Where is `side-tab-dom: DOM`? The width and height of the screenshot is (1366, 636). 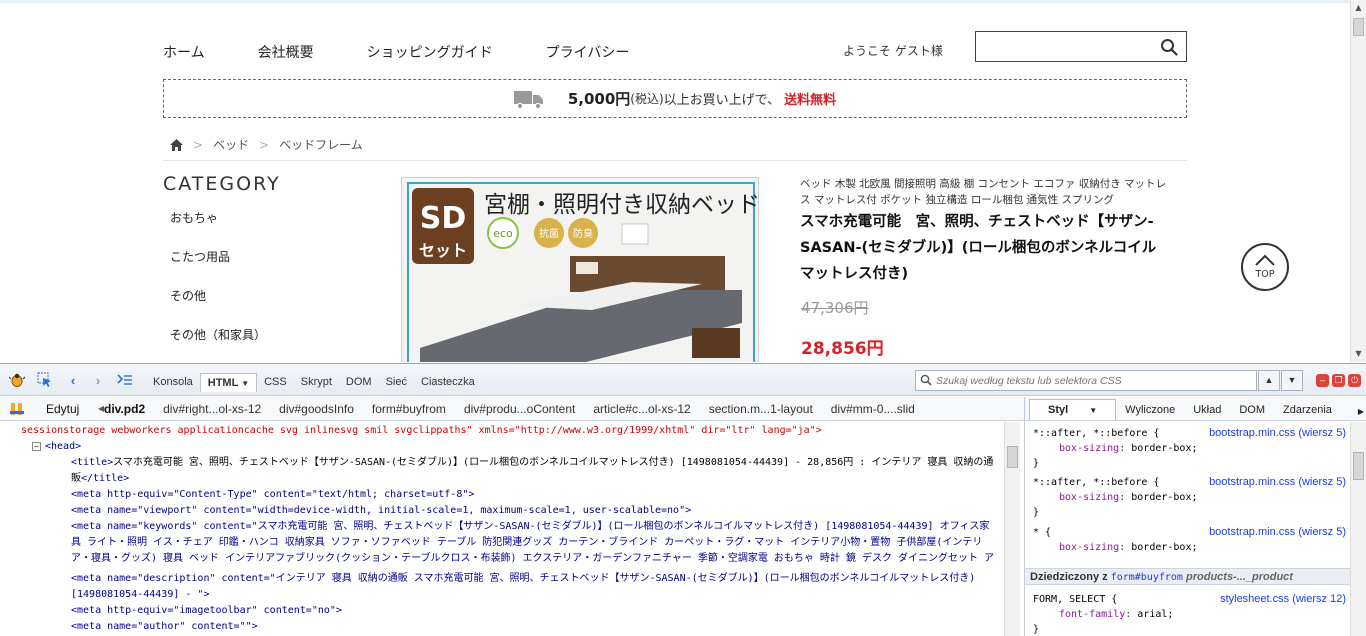 side-tab-dom: DOM is located at coordinates (1252, 410).